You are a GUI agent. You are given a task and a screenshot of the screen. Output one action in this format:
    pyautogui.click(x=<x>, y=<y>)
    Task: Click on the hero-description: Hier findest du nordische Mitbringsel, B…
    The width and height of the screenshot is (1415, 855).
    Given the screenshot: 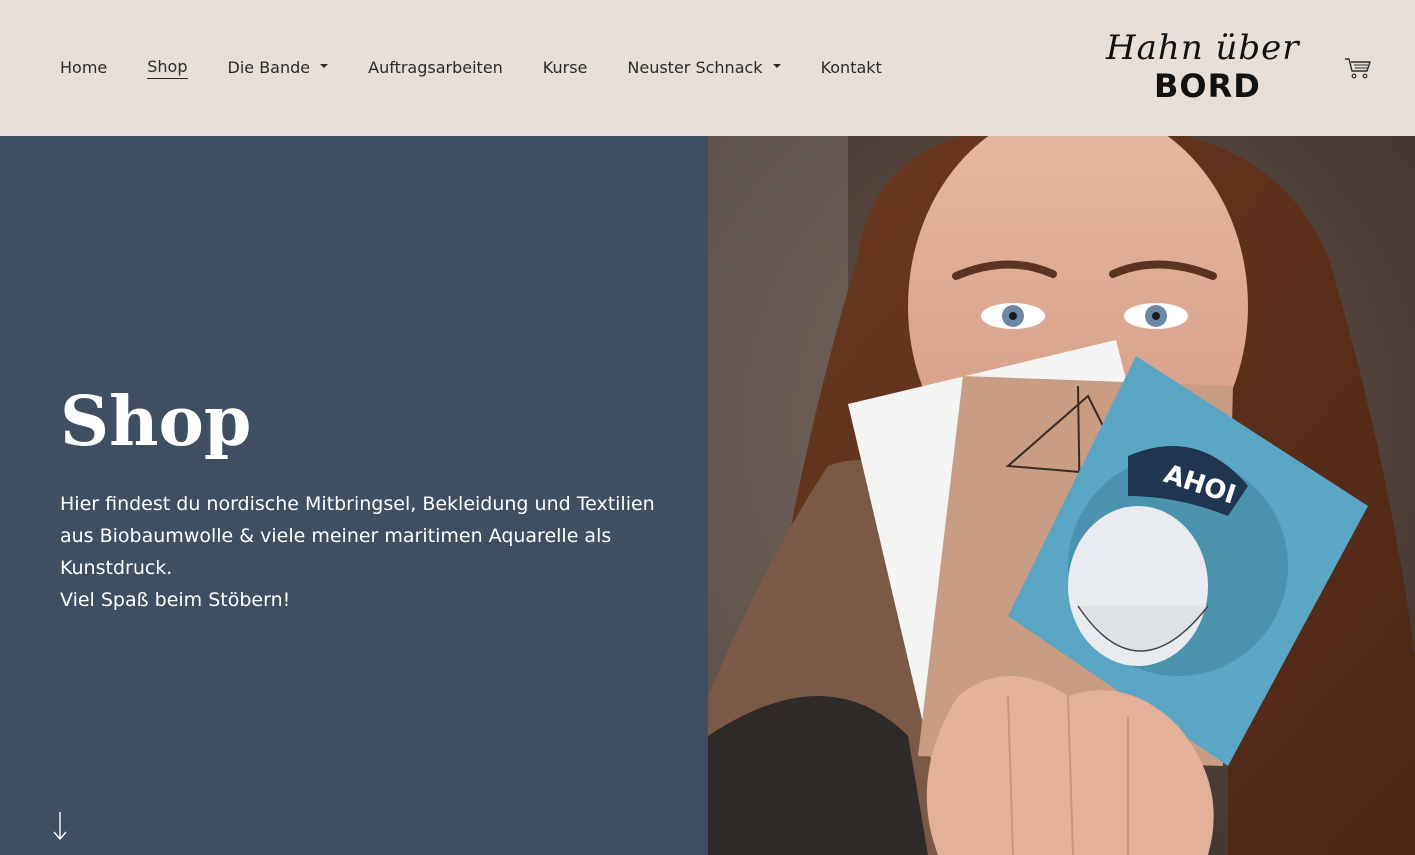 What is the action you would take?
    pyautogui.click(x=360, y=552)
    